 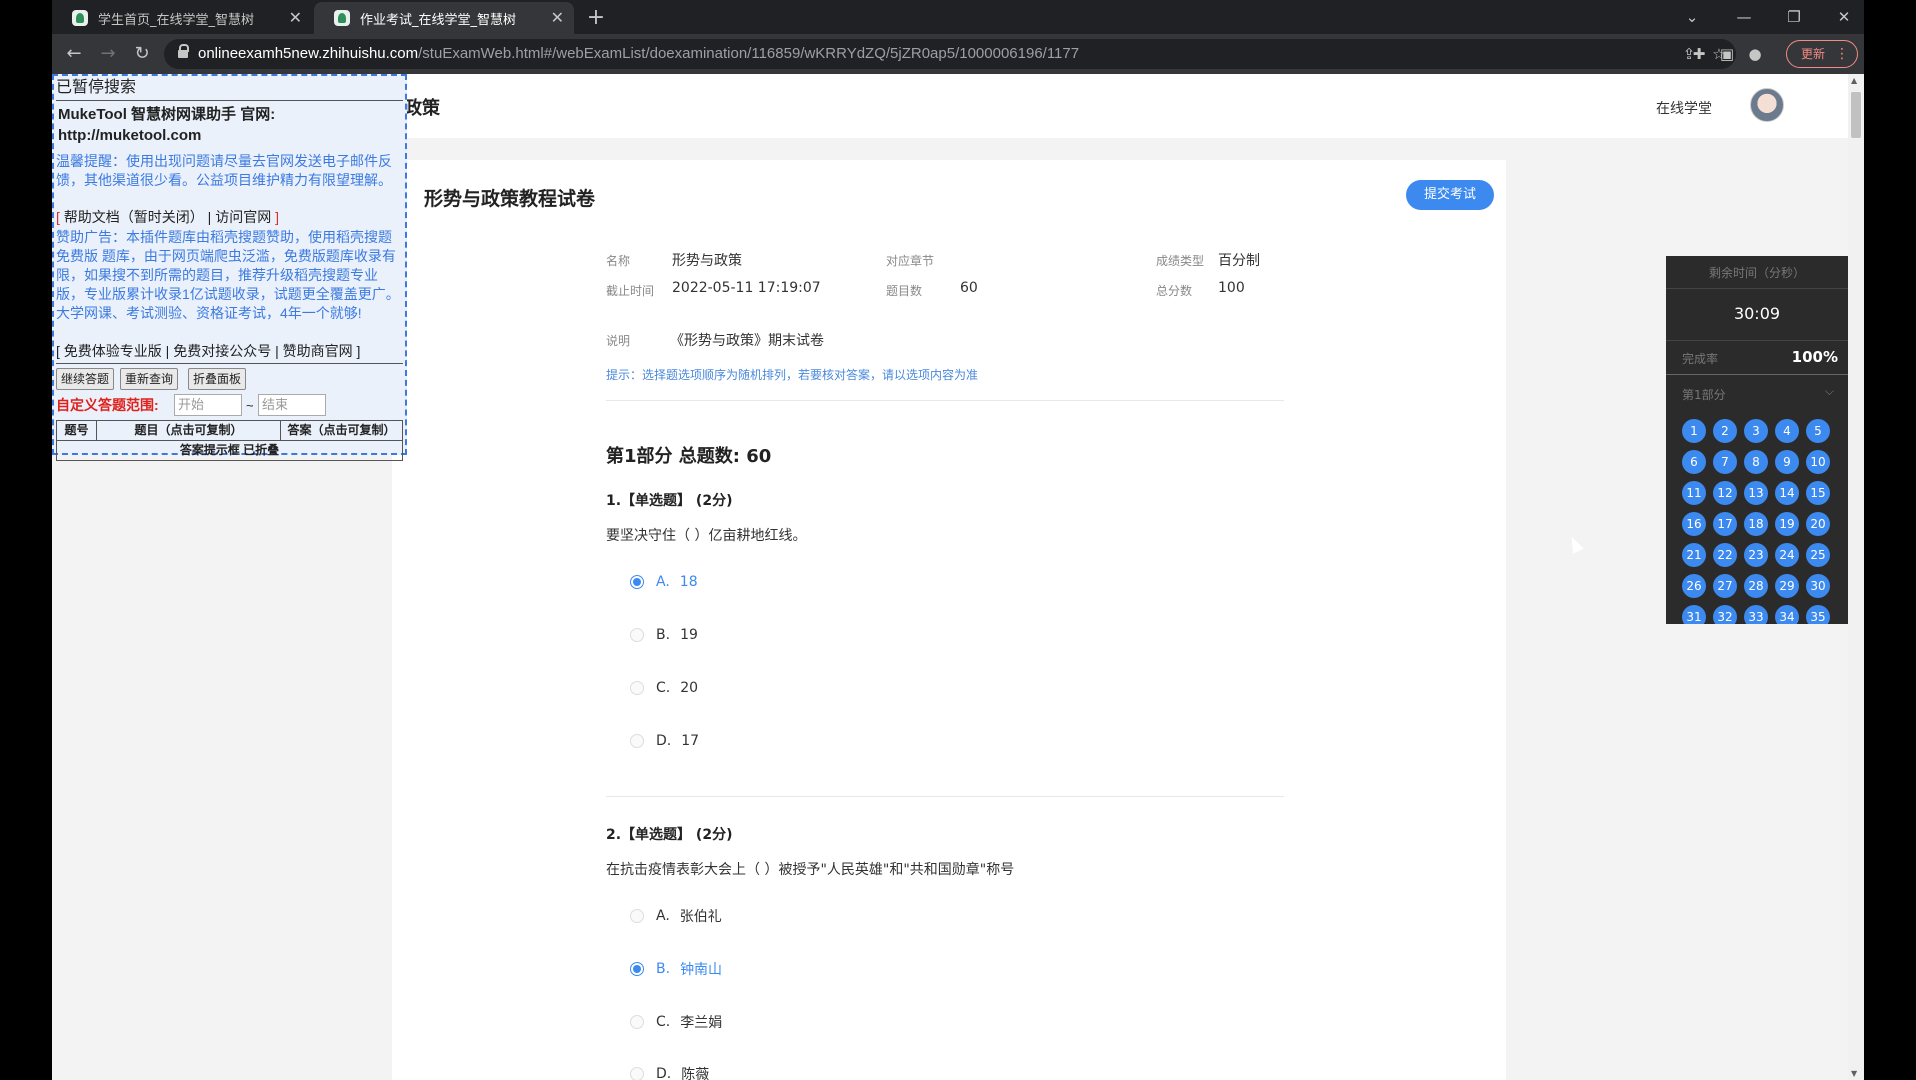 What do you see at coordinates (1757, 340) in the screenshot?
I see `divider` at bounding box center [1757, 340].